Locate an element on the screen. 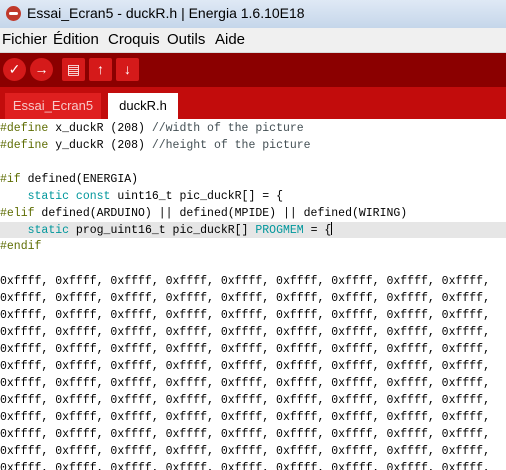 The height and width of the screenshot is (470, 506). tab-bar: Essai_Ecran5 duckR.h is located at coordinates (253, 103).